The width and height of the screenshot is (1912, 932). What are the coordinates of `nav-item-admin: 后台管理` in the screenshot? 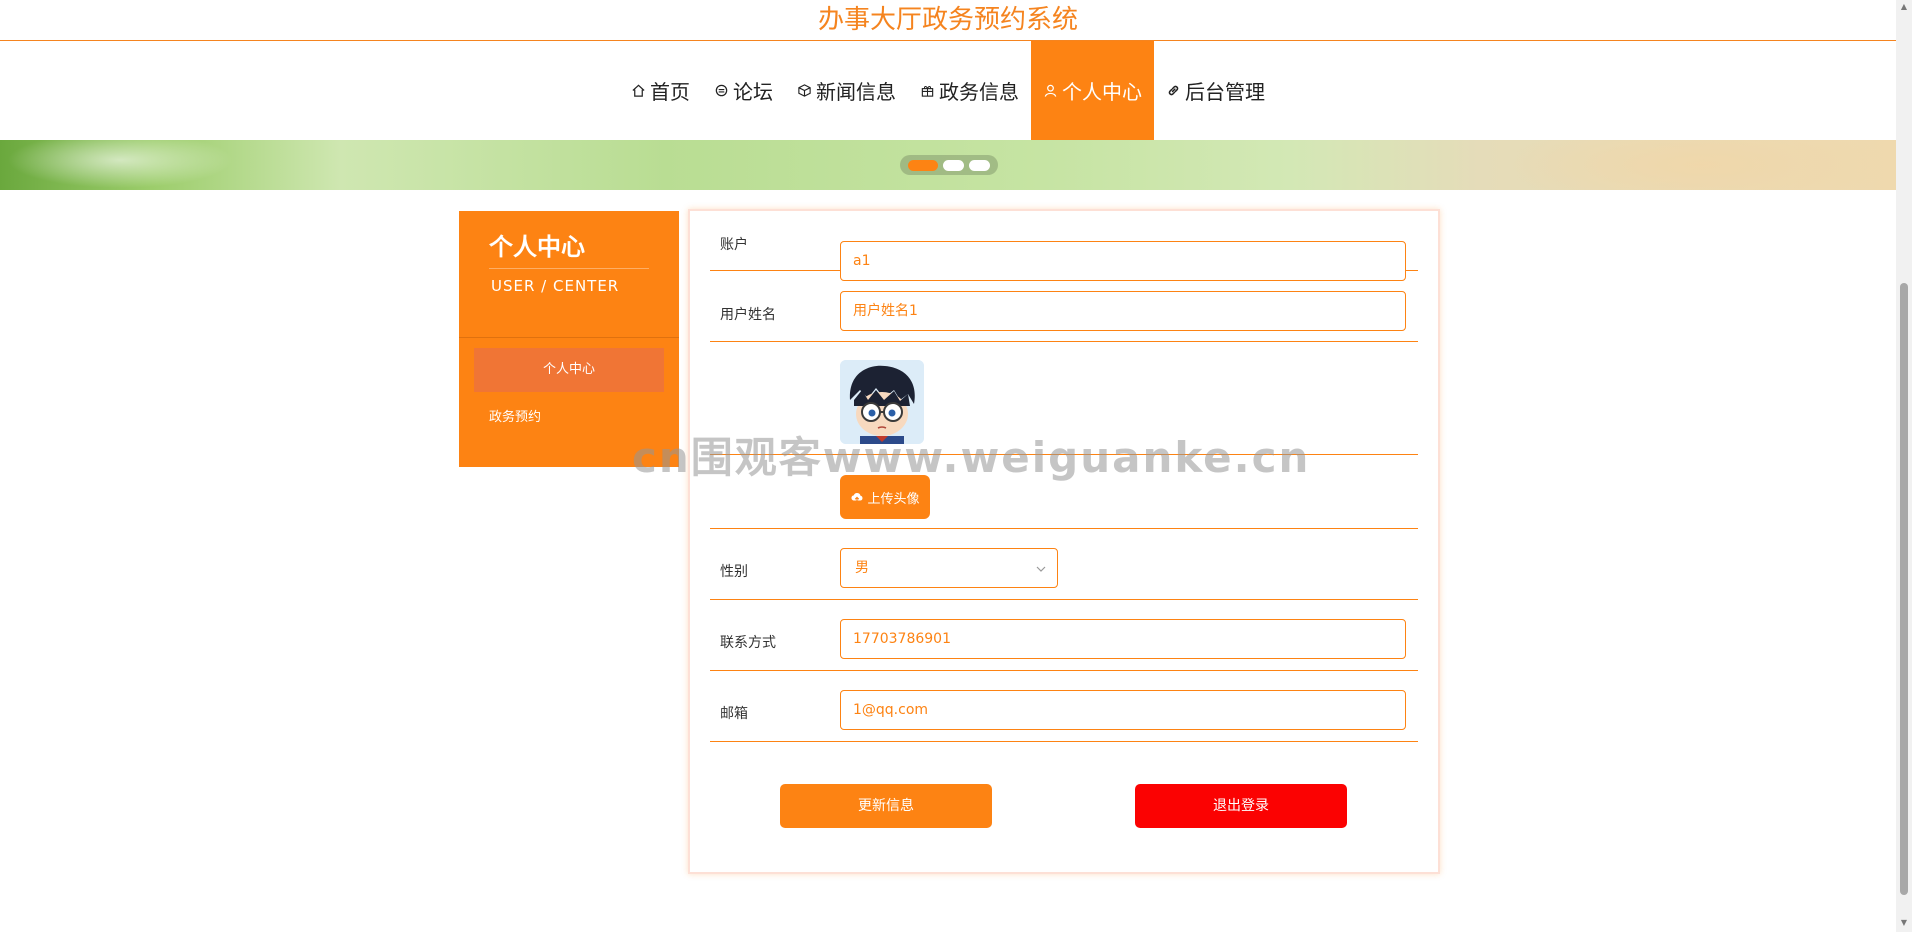 It's located at (1215, 90).